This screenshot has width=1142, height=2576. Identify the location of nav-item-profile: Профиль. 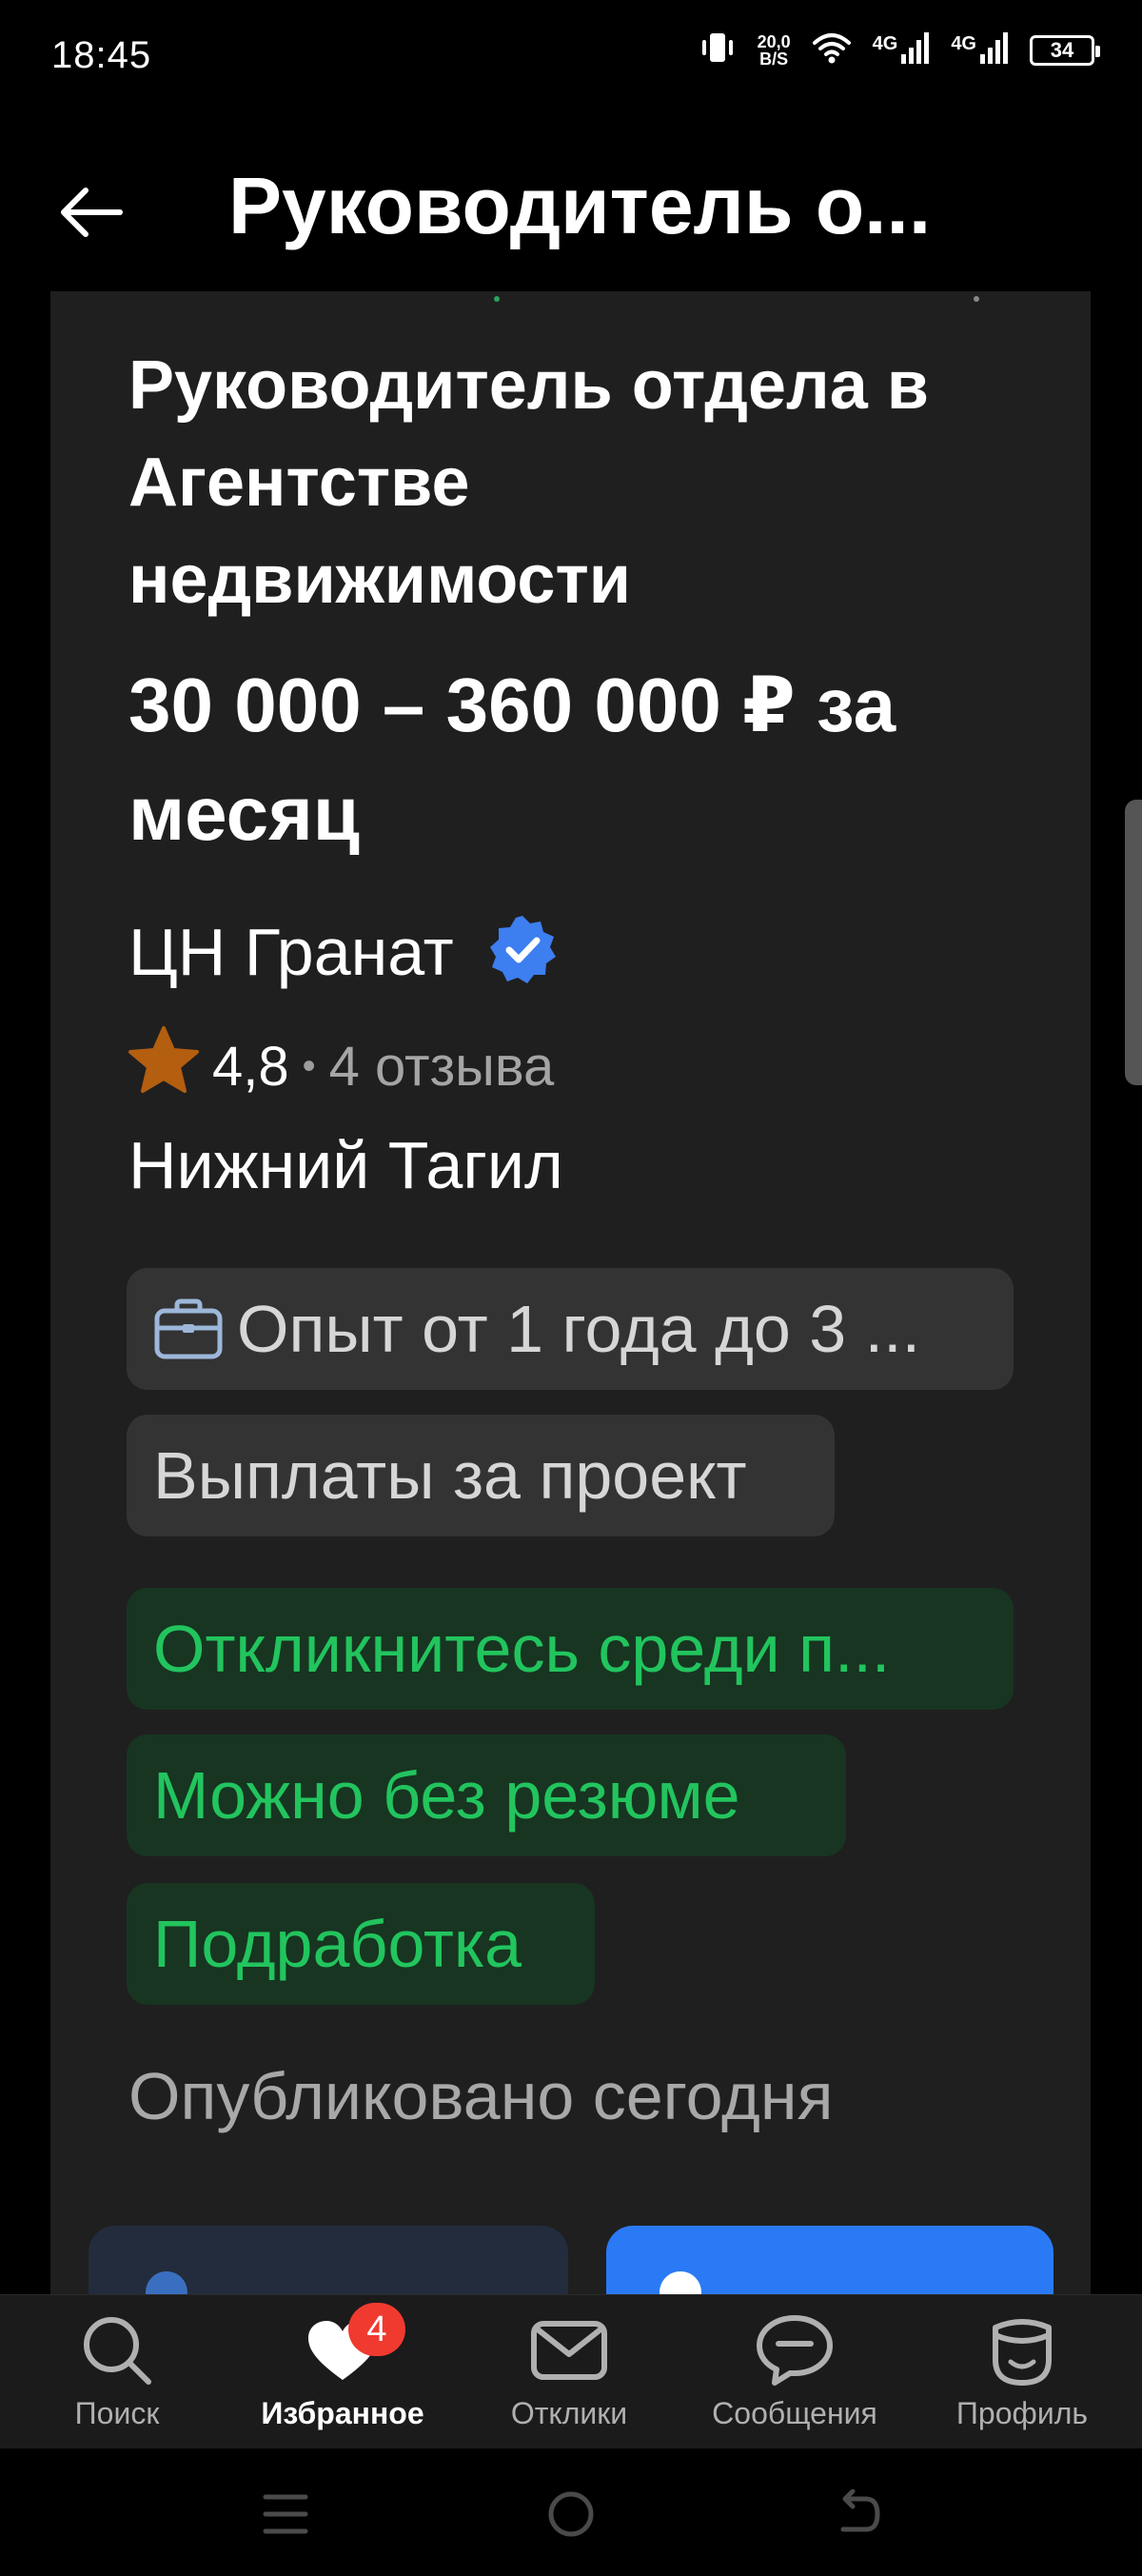
(1022, 2380).